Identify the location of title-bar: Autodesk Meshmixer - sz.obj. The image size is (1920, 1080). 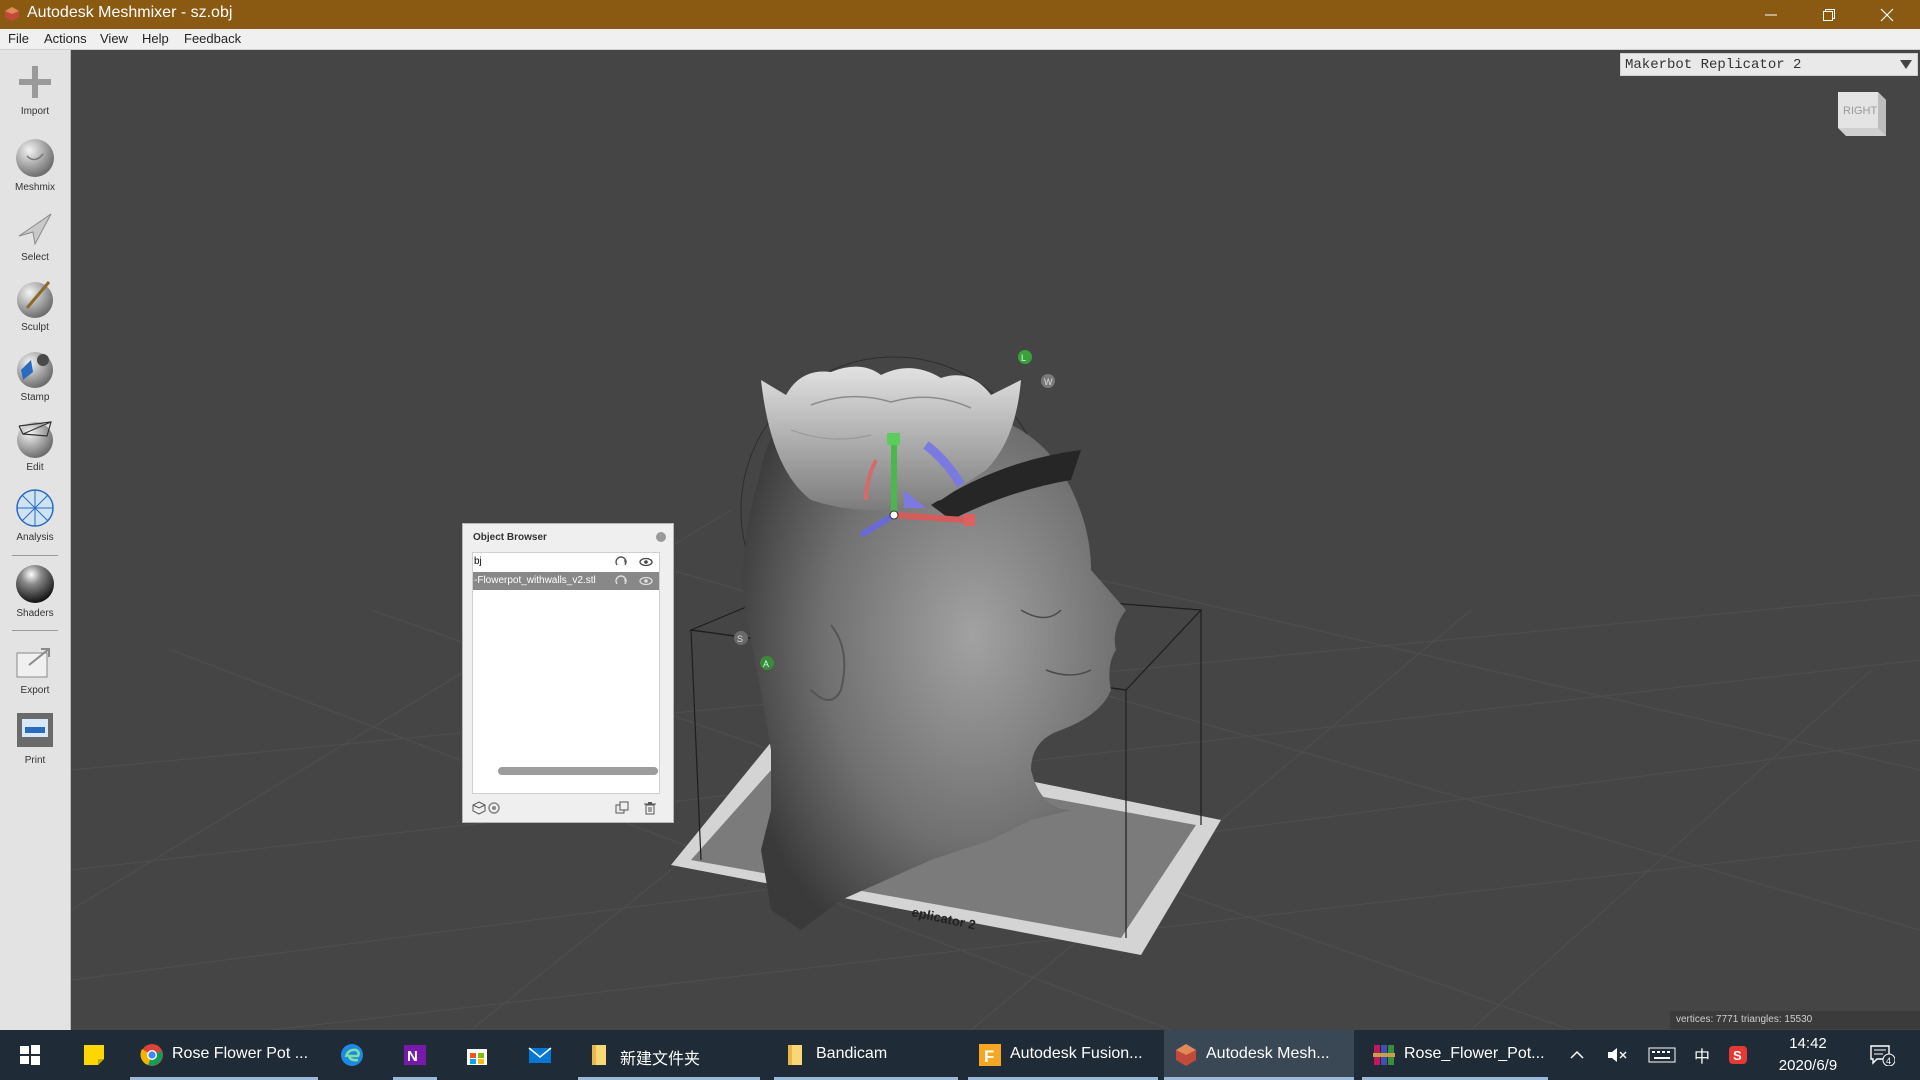
(960, 14).